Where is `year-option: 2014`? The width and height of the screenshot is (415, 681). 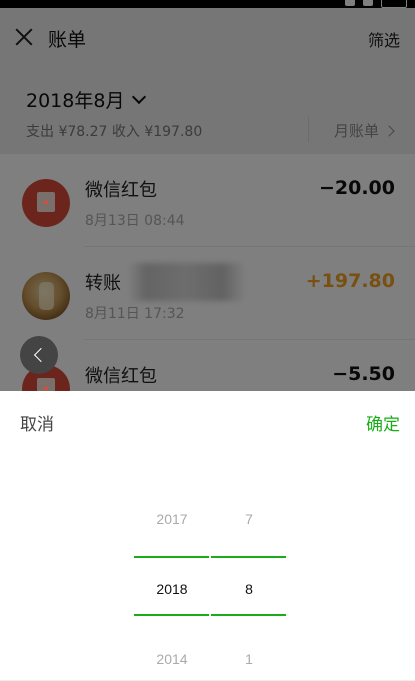
year-option: 2014 is located at coordinates (172, 659).